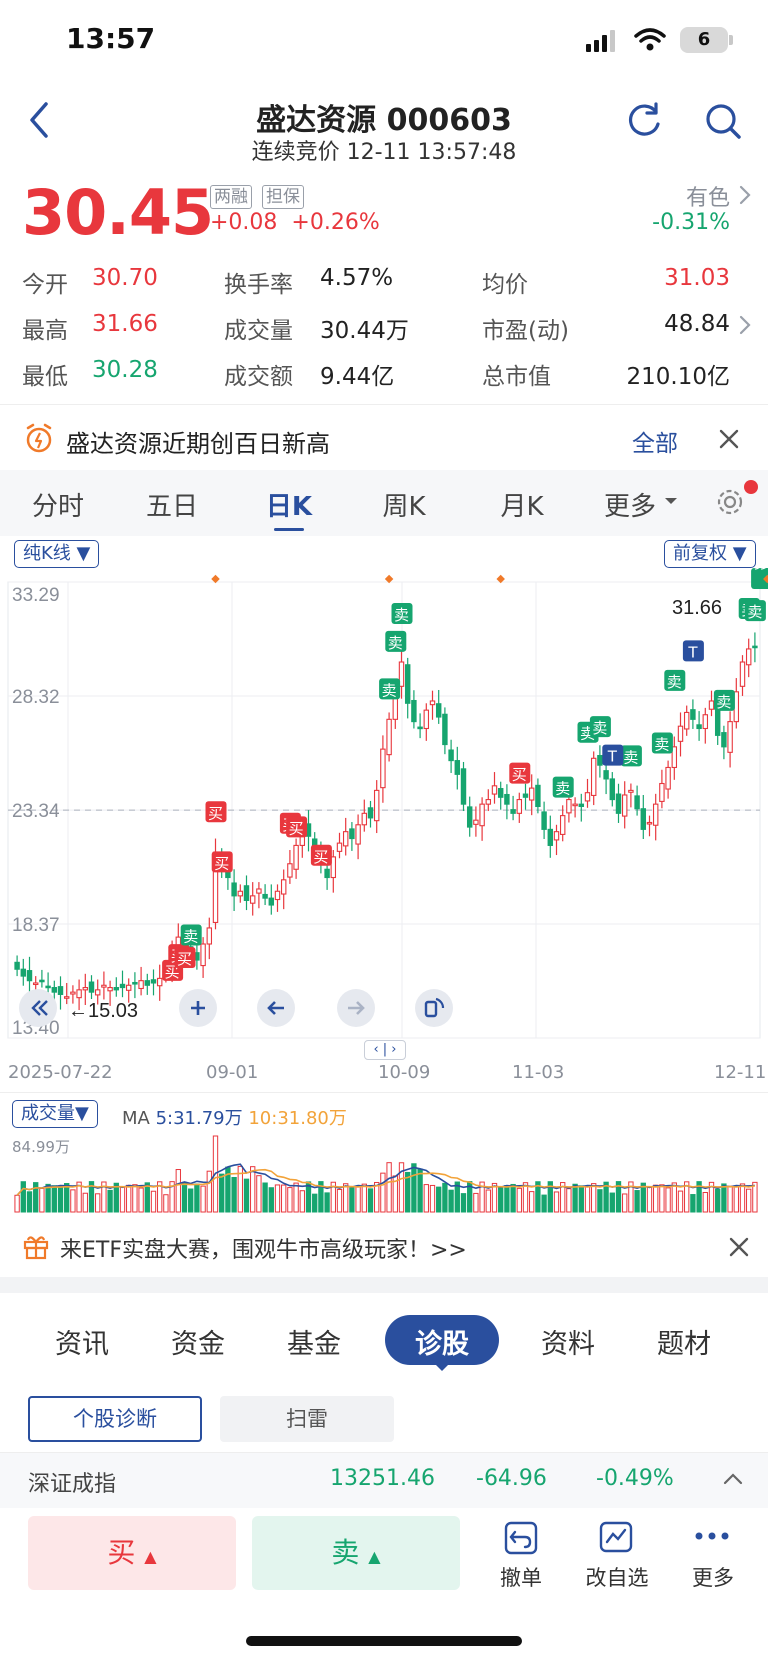 This screenshot has height=1663, width=768. I want to click on scroll-left-fast-icon, so click(38, 1008).